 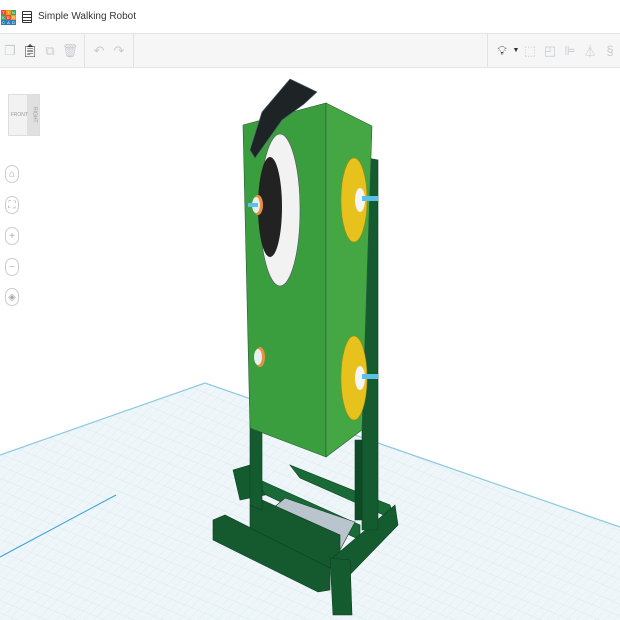 What do you see at coordinates (502, 51) in the screenshot?
I see `light-bulb-icon: 💡︎` at bounding box center [502, 51].